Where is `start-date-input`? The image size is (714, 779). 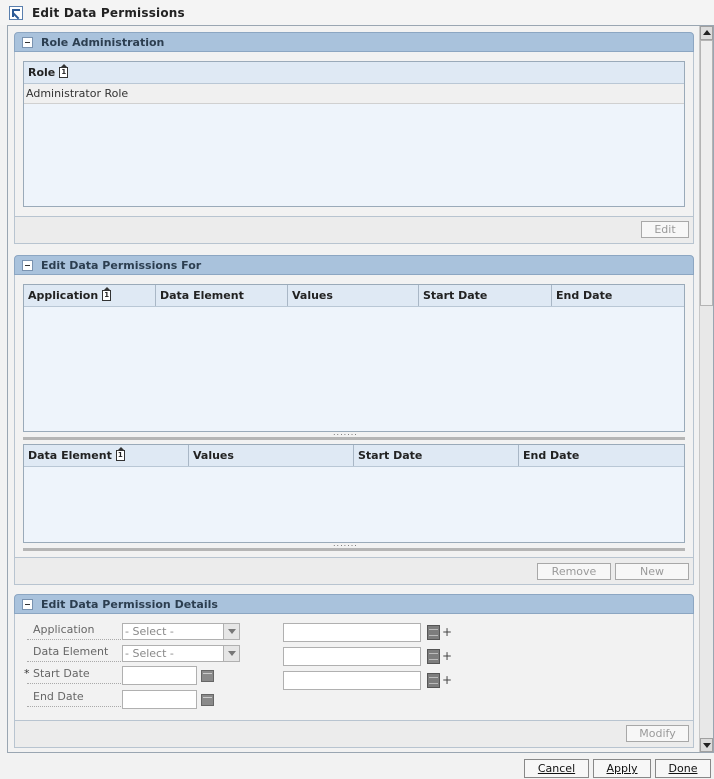 start-date-input is located at coordinates (159, 675).